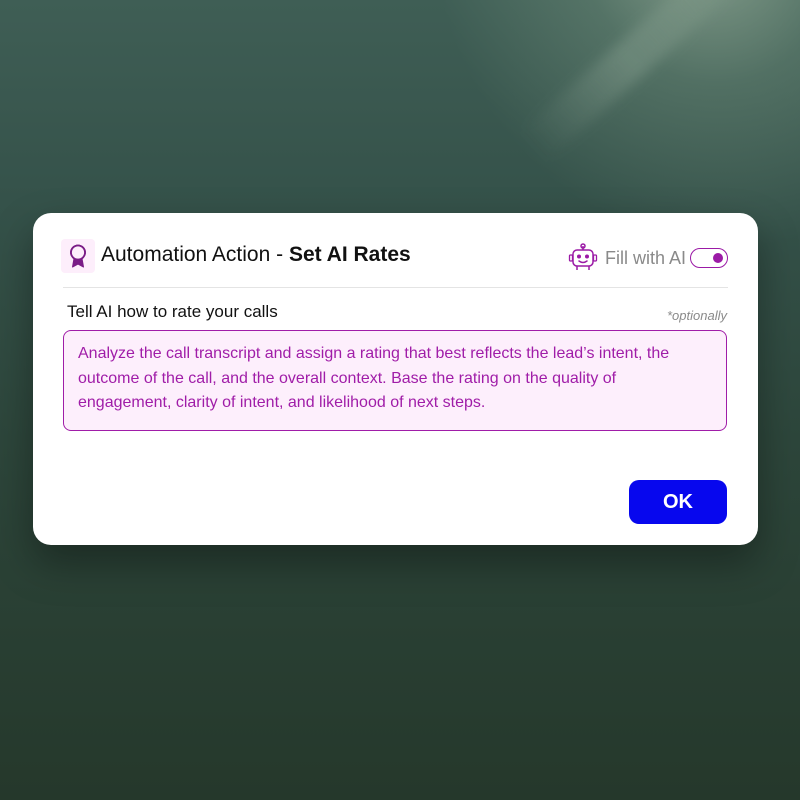 This screenshot has width=800, height=800. What do you see at coordinates (583, 258) in the screenshot?
I see `robot-icon` at bounding box center [583, 258].